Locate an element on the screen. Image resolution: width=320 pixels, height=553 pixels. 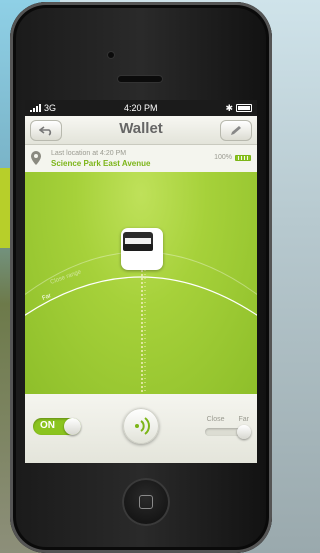
home-button is located at coordinates (146, 502).